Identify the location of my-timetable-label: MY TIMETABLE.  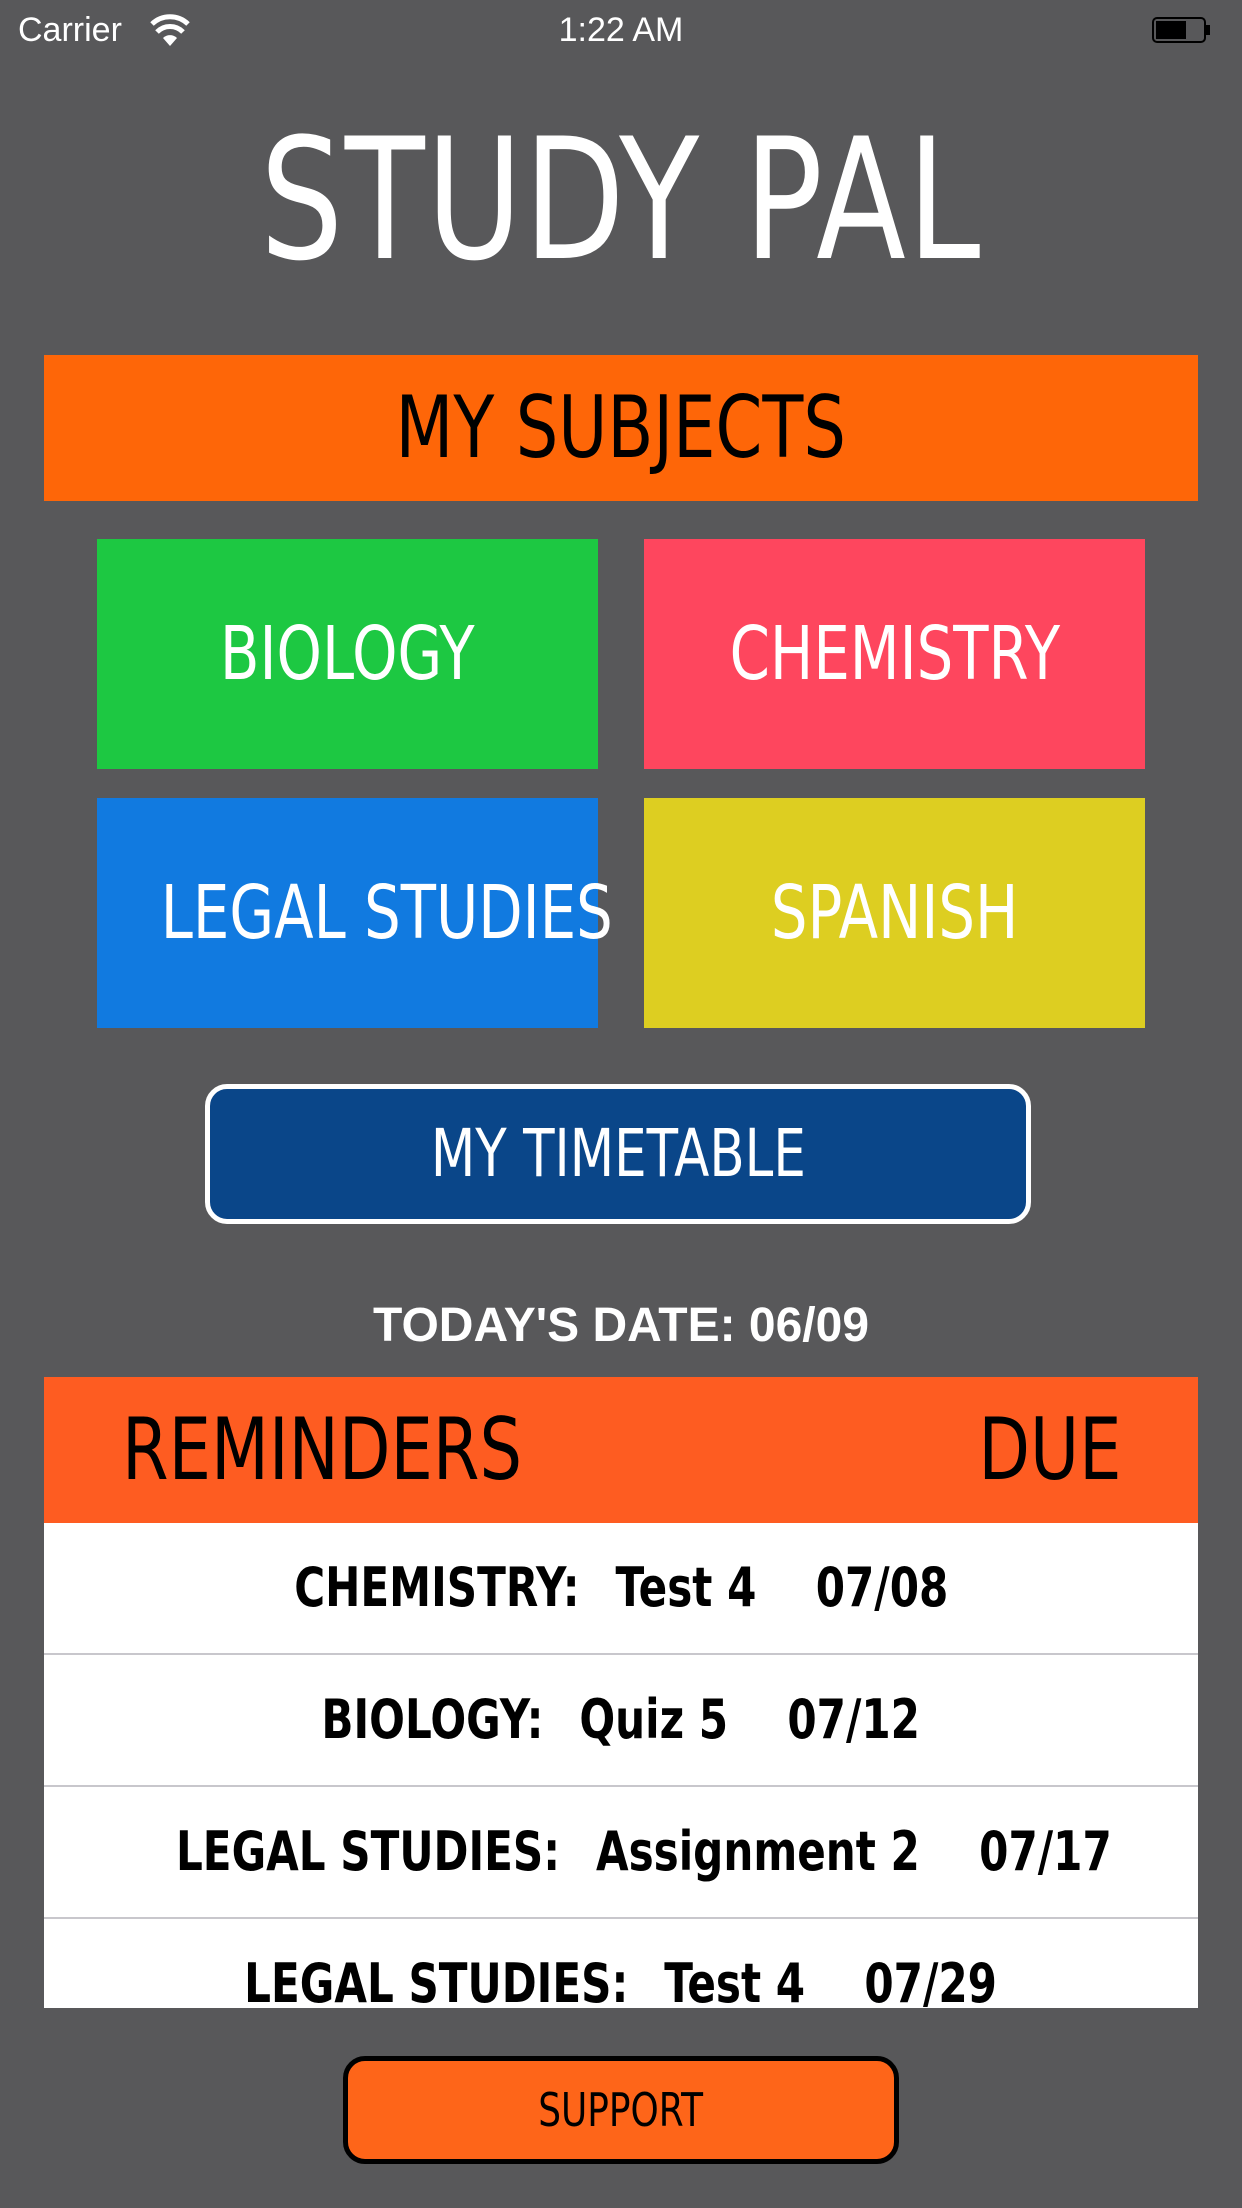
(618, 1153).